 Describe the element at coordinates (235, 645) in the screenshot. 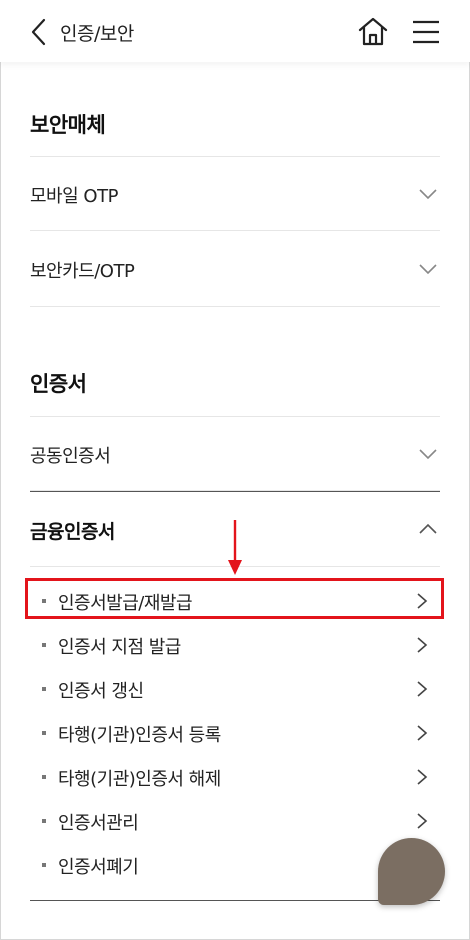

I see `menu-item-branch-issue: 인증서 지점 발급` at that location.